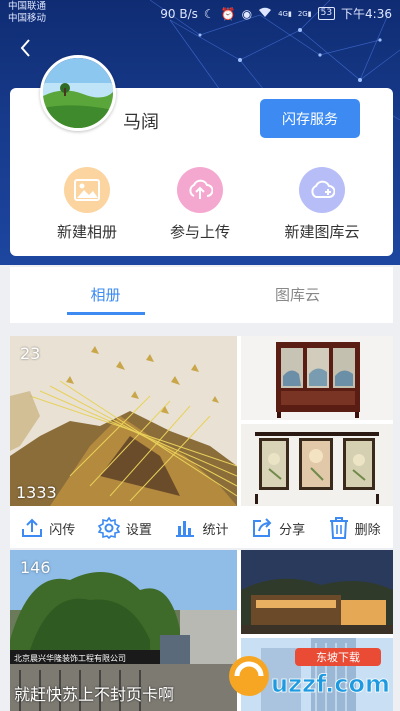 The height and width of the screenshot is (711, 400). What do you see at coordinates (62, 530) in the screenshot?
I see `flash-transfer-label: 闪传` at bounding box center [62, 530].